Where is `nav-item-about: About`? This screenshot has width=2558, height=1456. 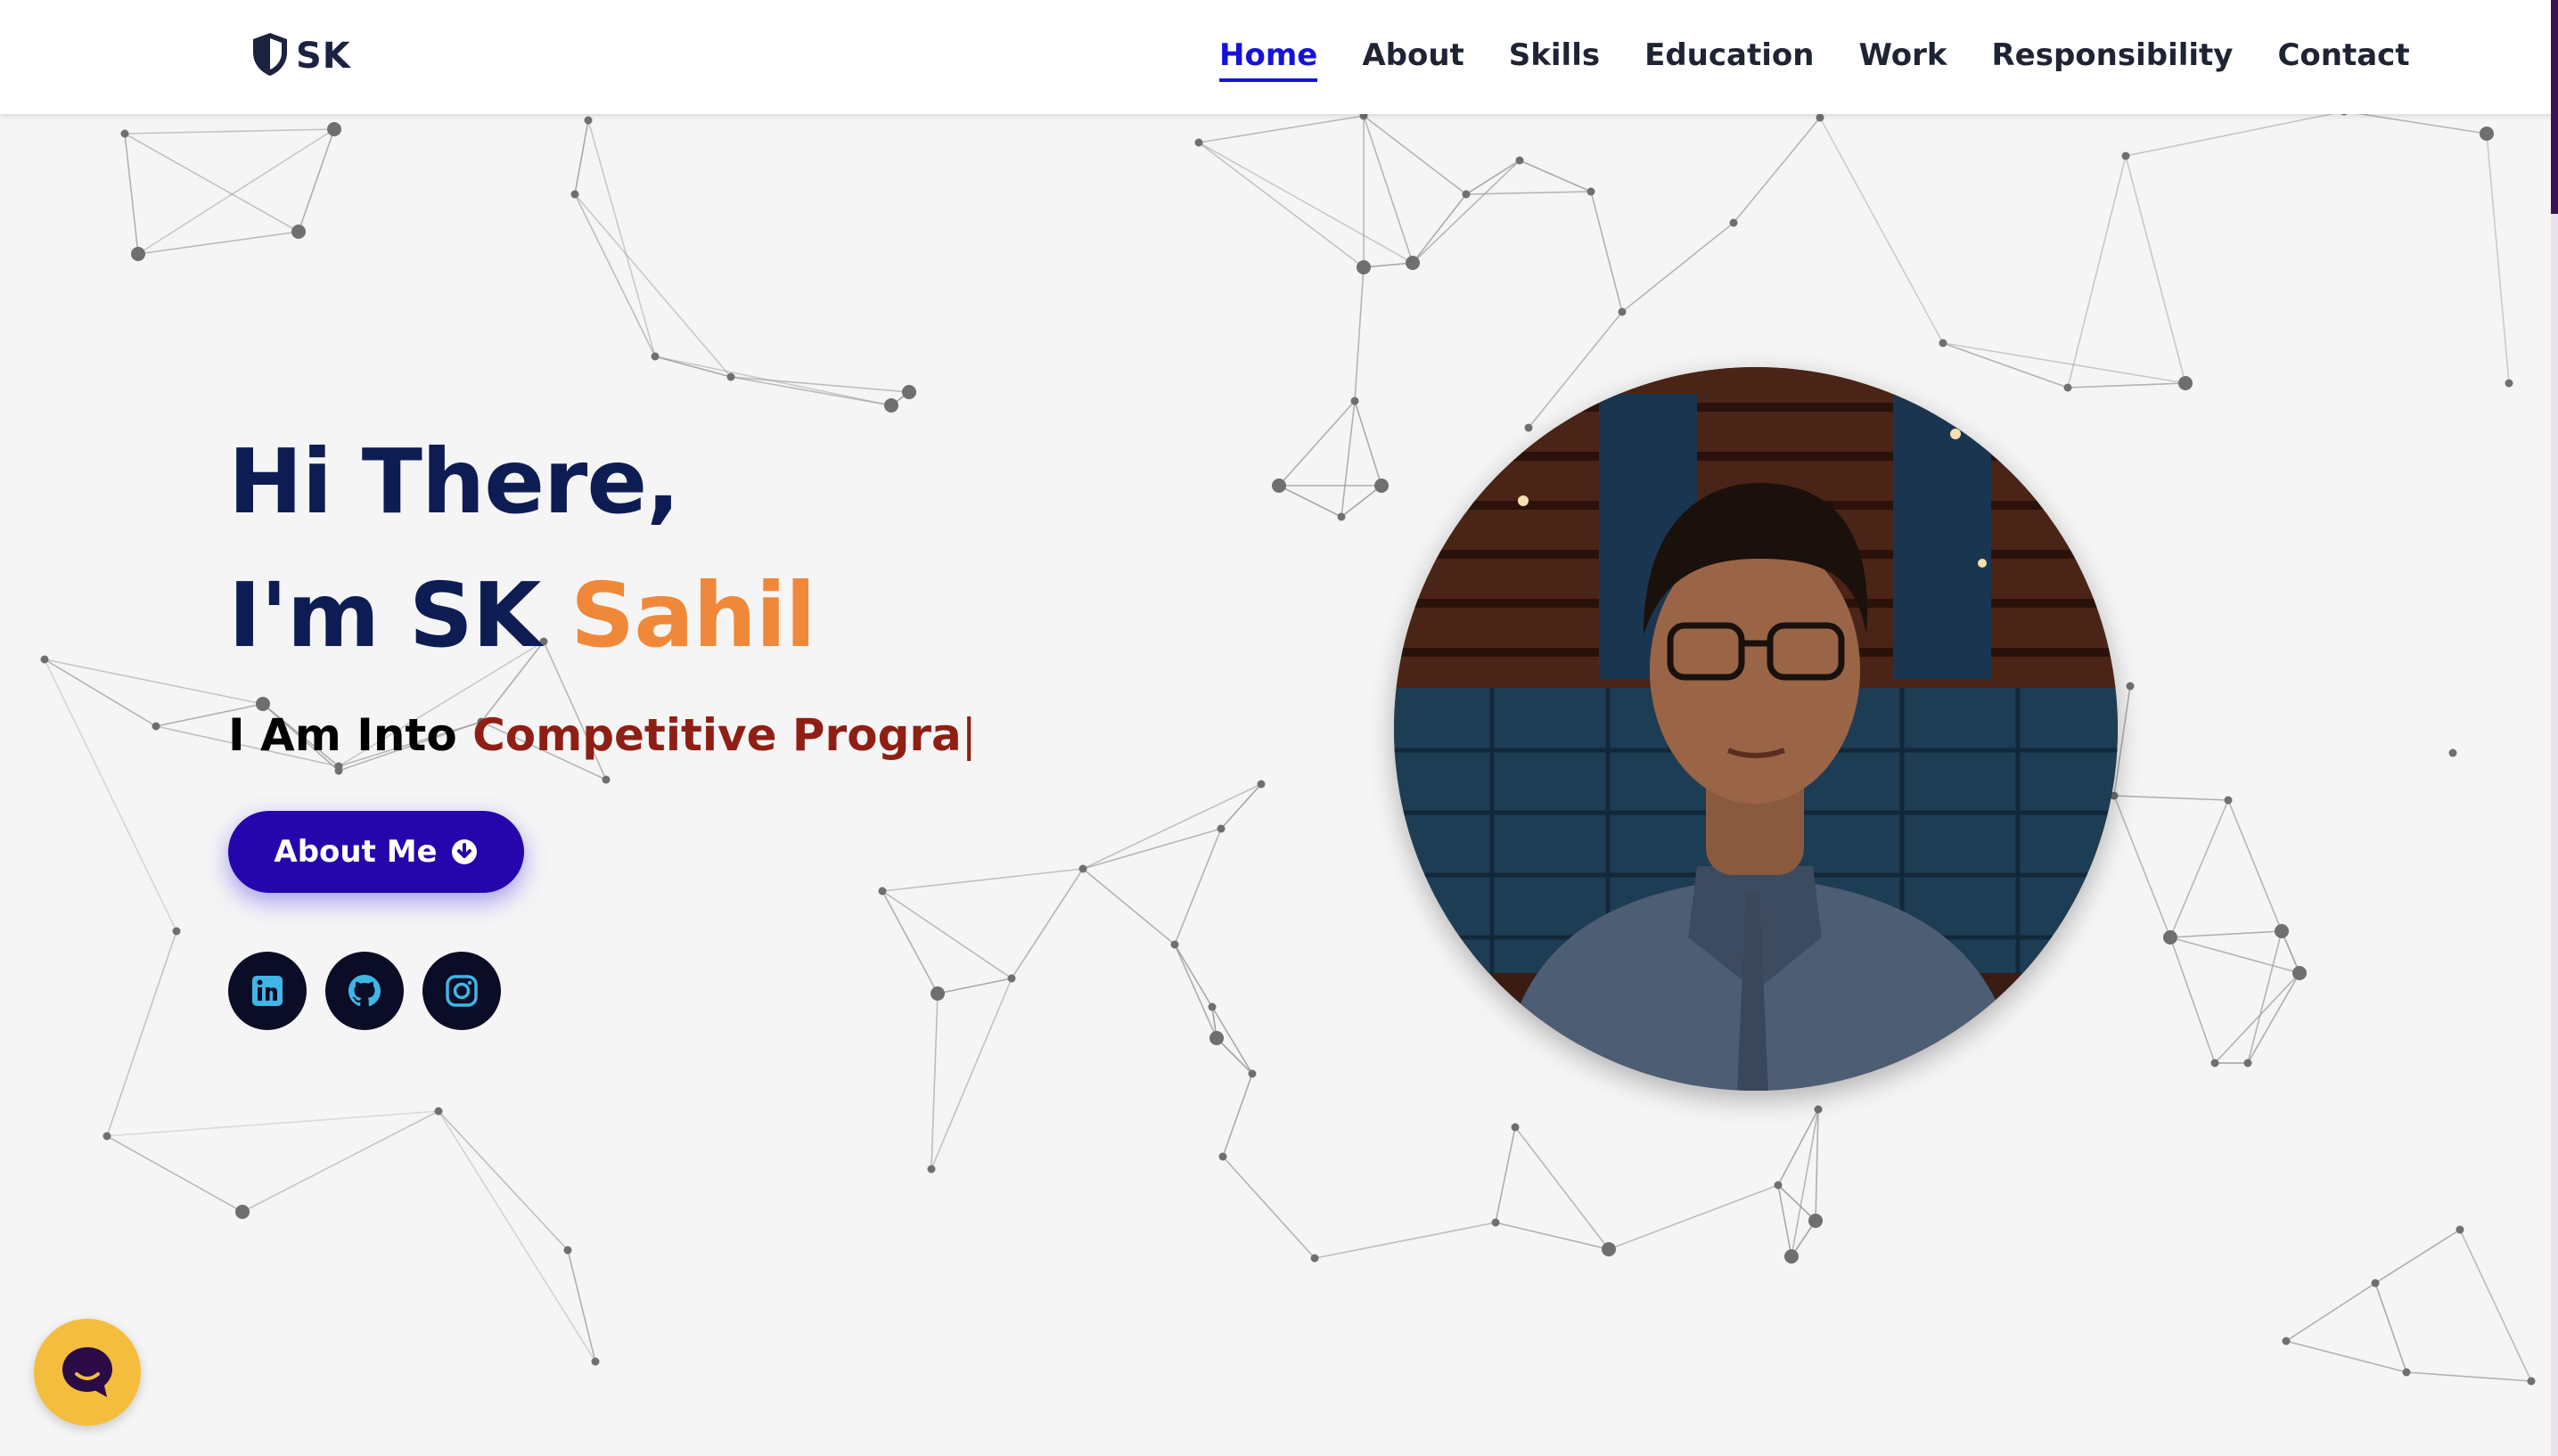
nav-item-about: About is located at coordinates (1412, 57).